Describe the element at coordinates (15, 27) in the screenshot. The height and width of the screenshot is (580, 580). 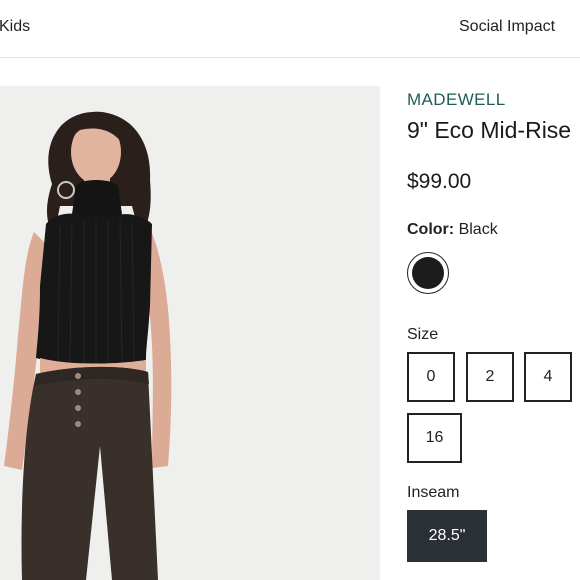
I see `nav-link-kids: Kids` at that location.